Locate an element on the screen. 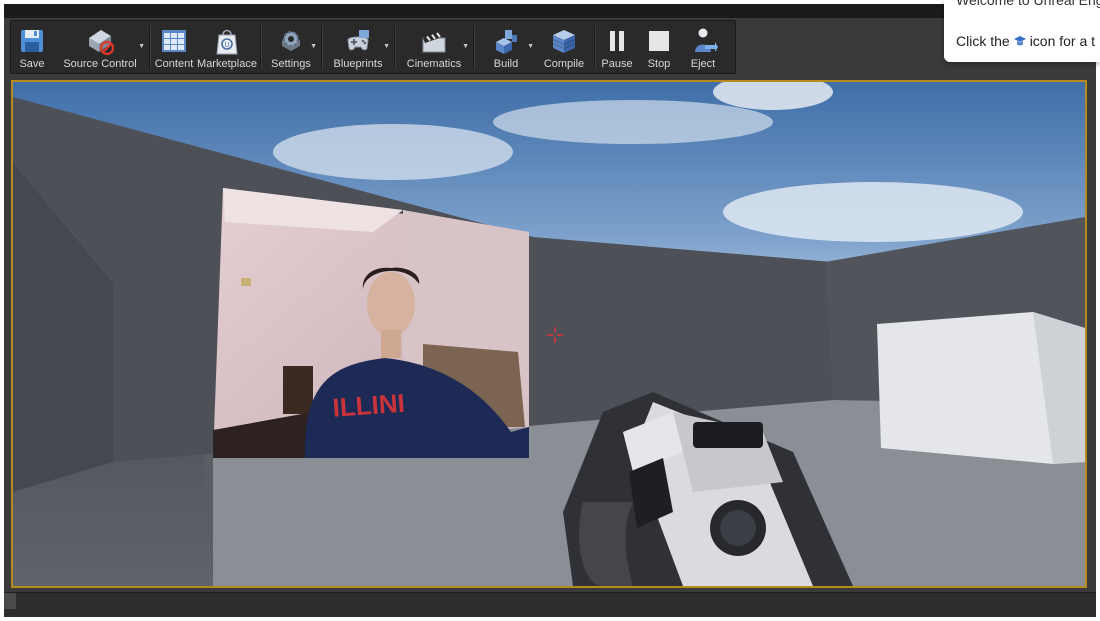 Image resolution: width=1100 pixels, height=621 pixels. content-button: Content is located at coordinates (174, 47).